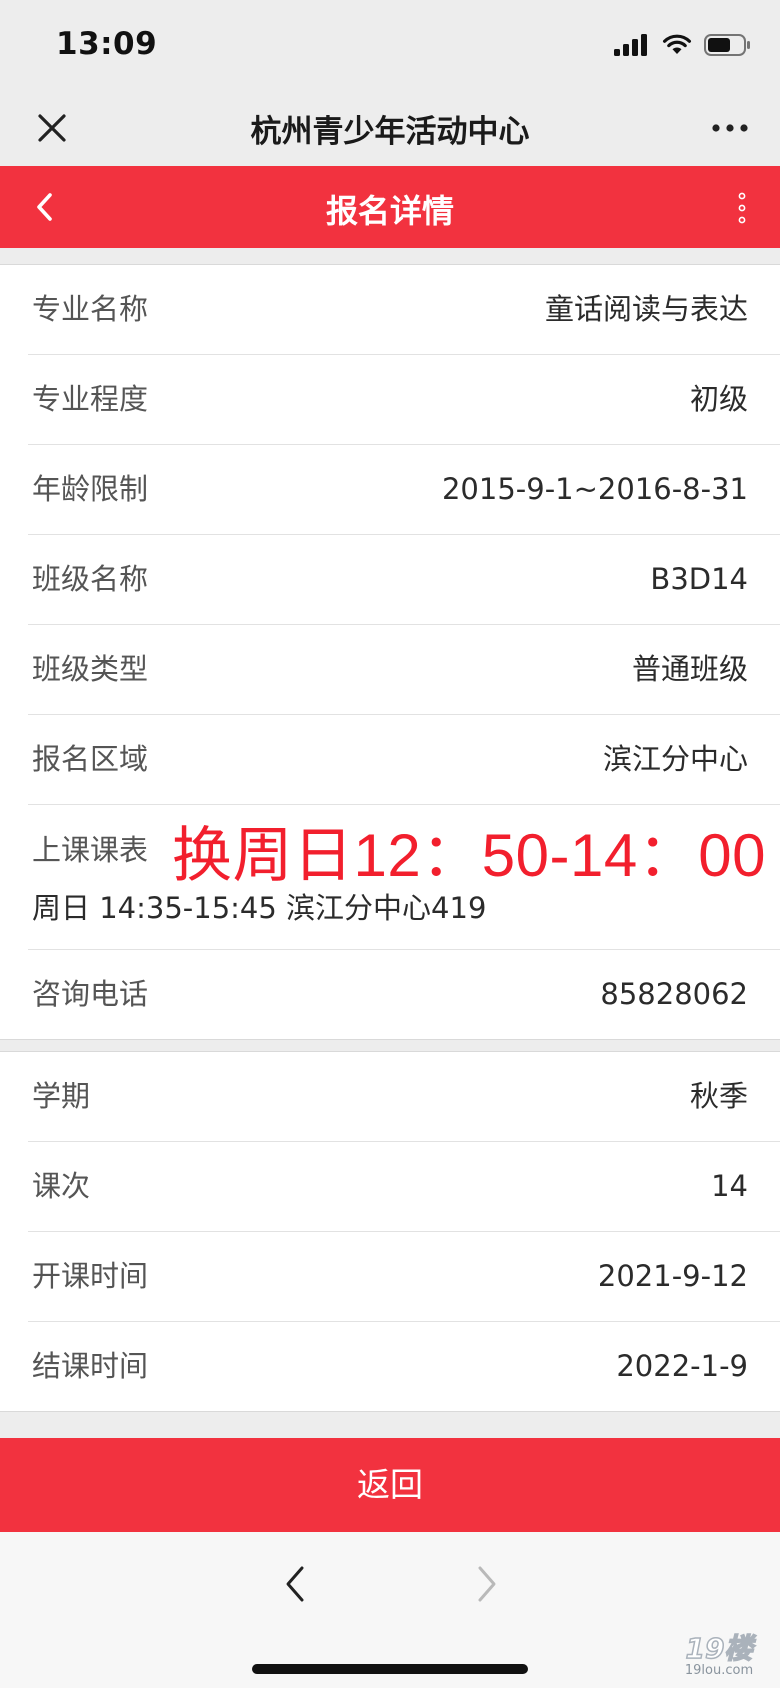 This screenshot has height=1688, width=780. I want to click on webview-nav-bar: 杭州青少年活动中心, so click(390, 128).